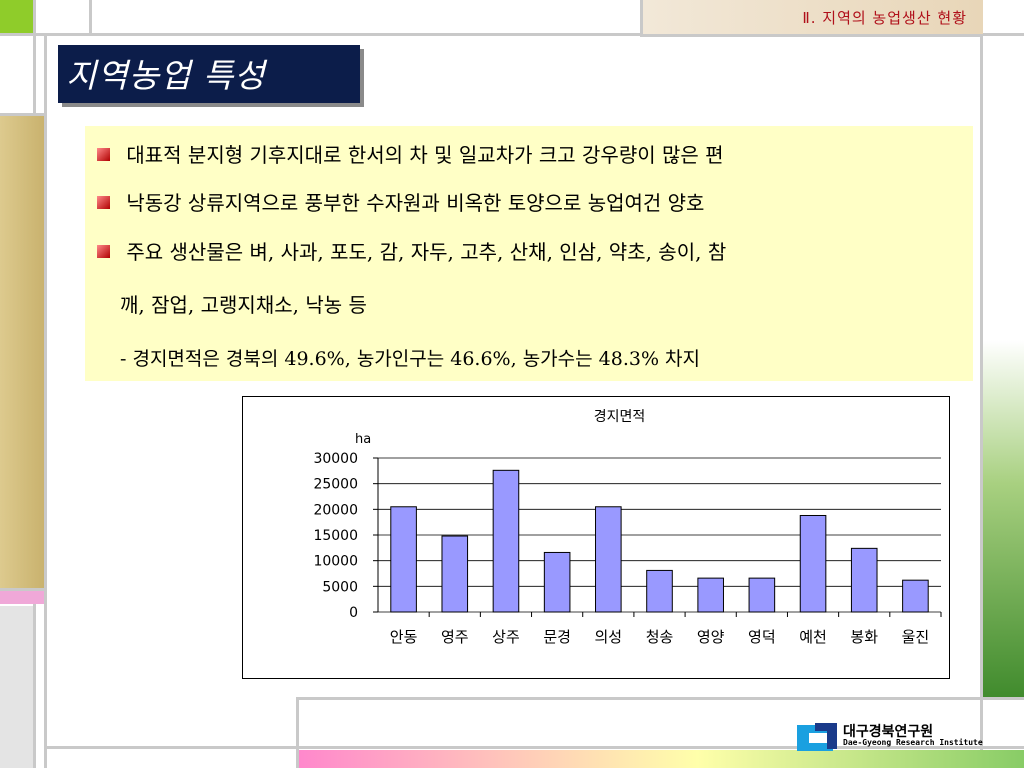  I want to click on bar-울진, so click(915, 596).